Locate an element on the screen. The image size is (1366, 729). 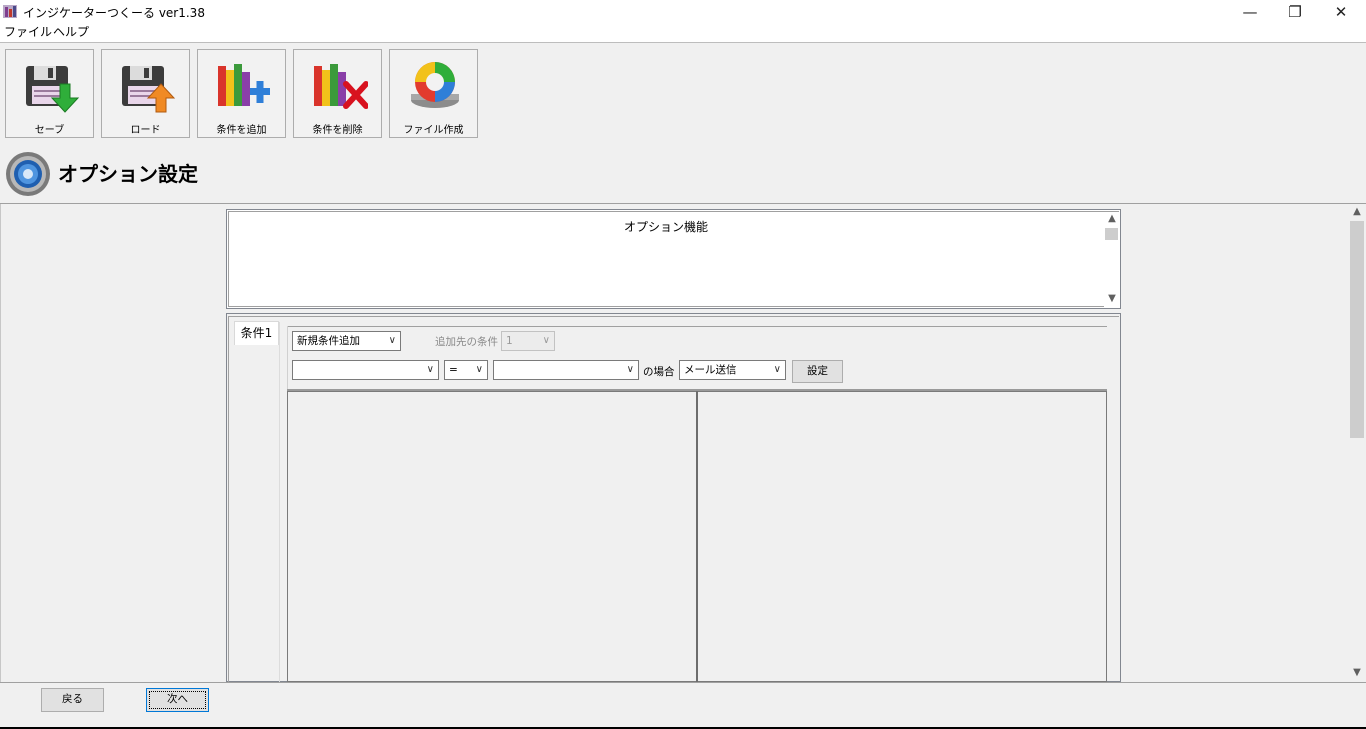
option-description-title: オプション機能 is located at coordinates (665, 227).